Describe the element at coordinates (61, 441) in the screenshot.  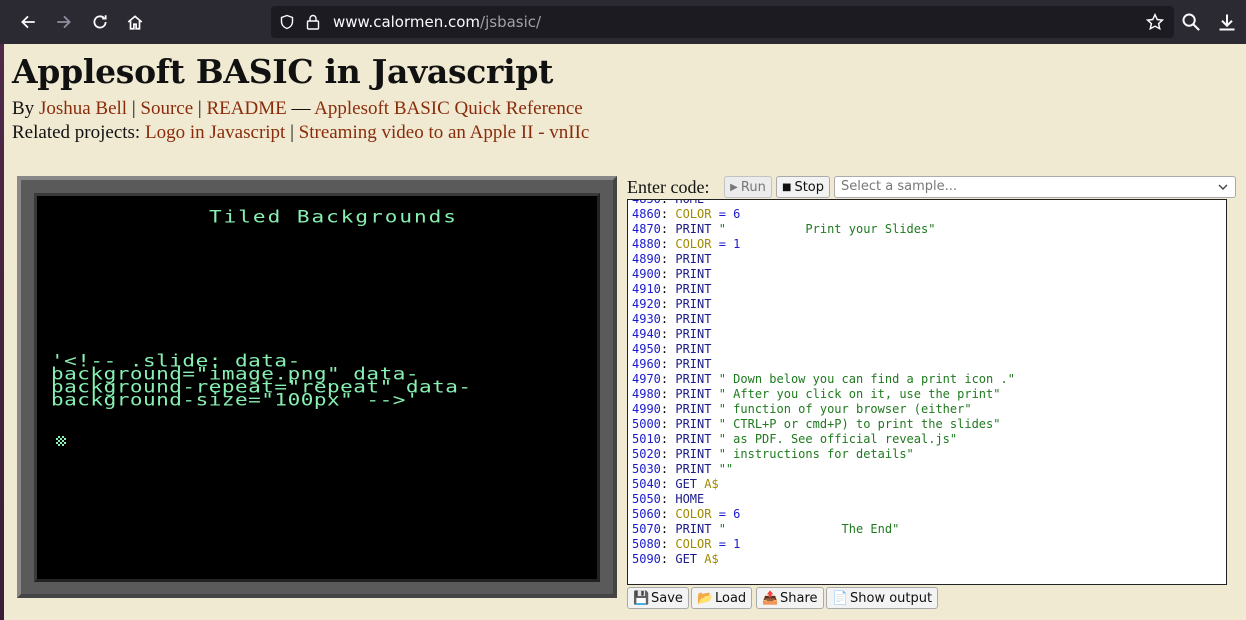
I see `screen-cursor` at that location.